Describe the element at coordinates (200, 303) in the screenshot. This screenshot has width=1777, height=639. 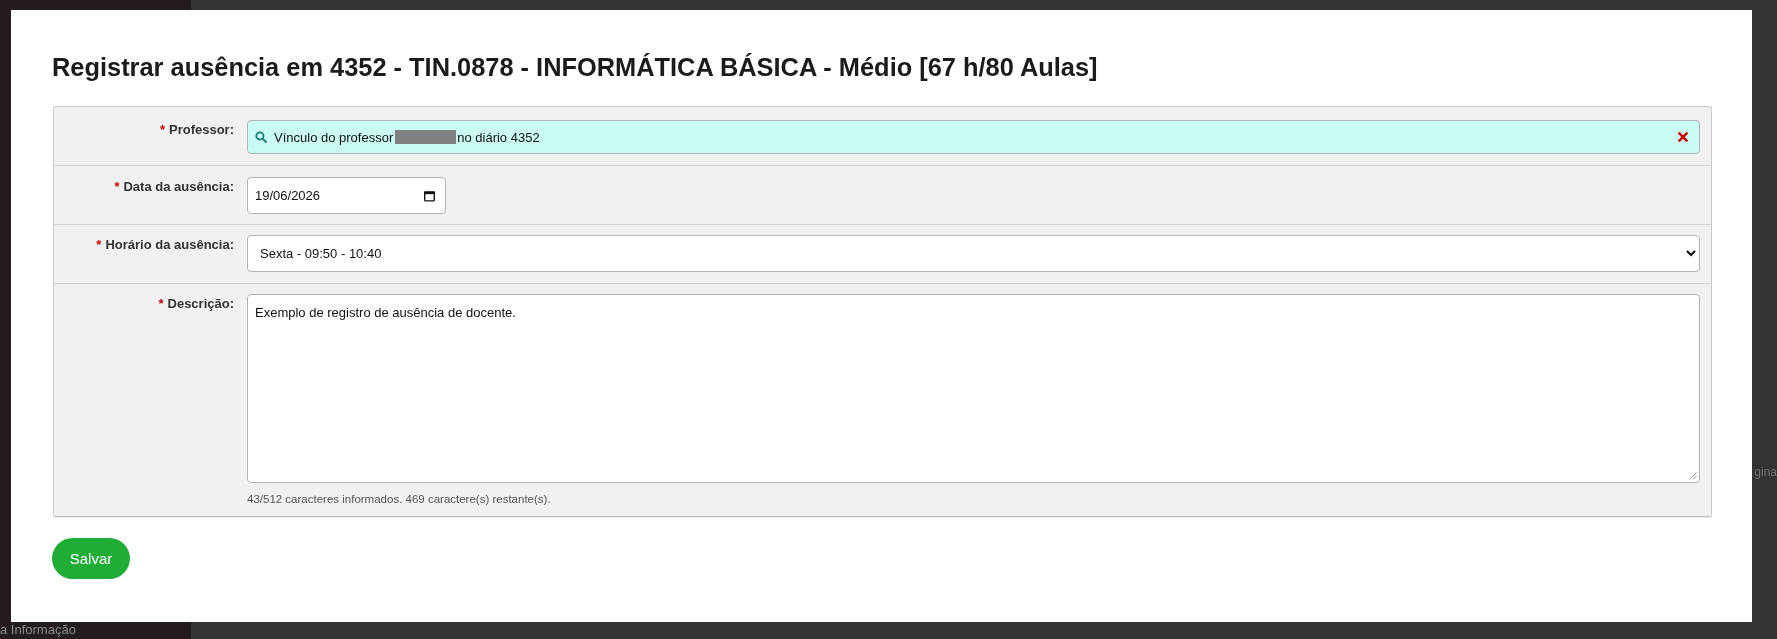
I see `field-label: Descrição:` at that location.